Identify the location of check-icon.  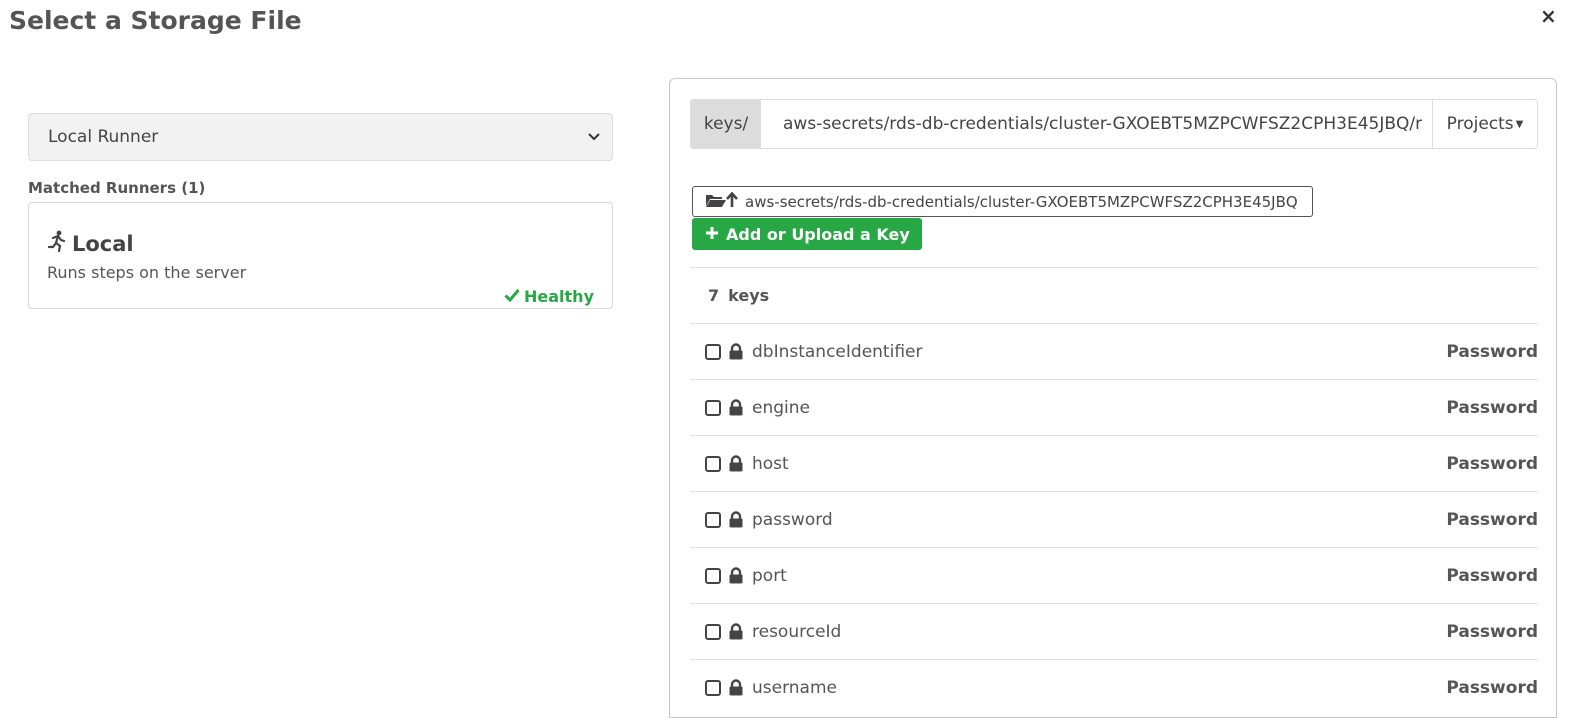
(512, 296).